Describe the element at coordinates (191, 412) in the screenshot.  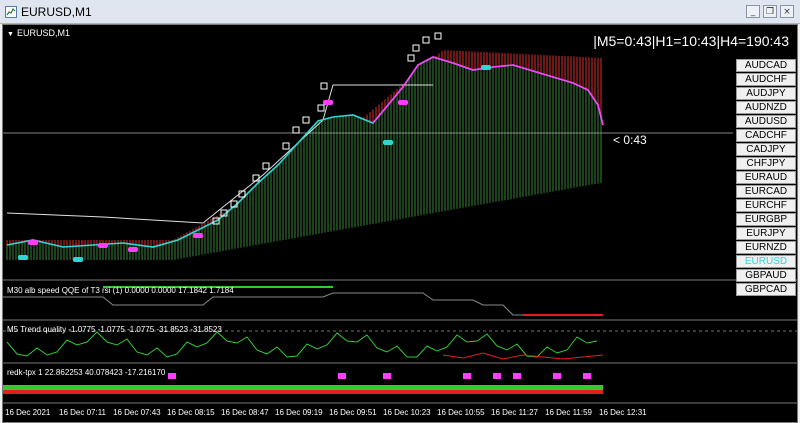
I see `time-tick: 16 Dec 08:15` at that location.